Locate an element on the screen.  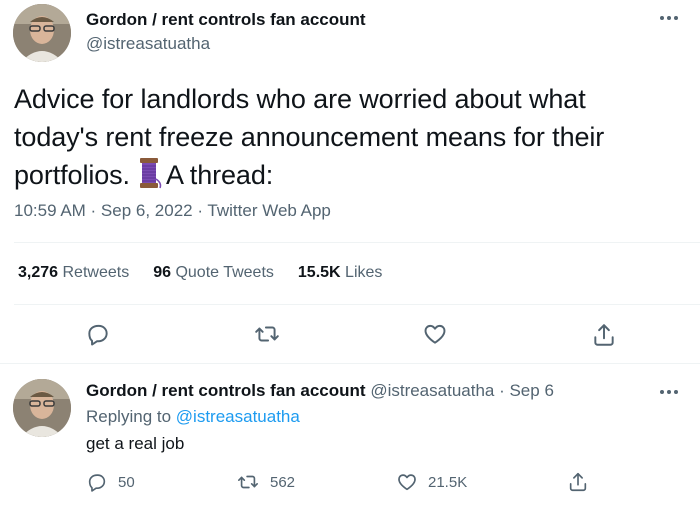
like-button is located at coordinates (435, 334).